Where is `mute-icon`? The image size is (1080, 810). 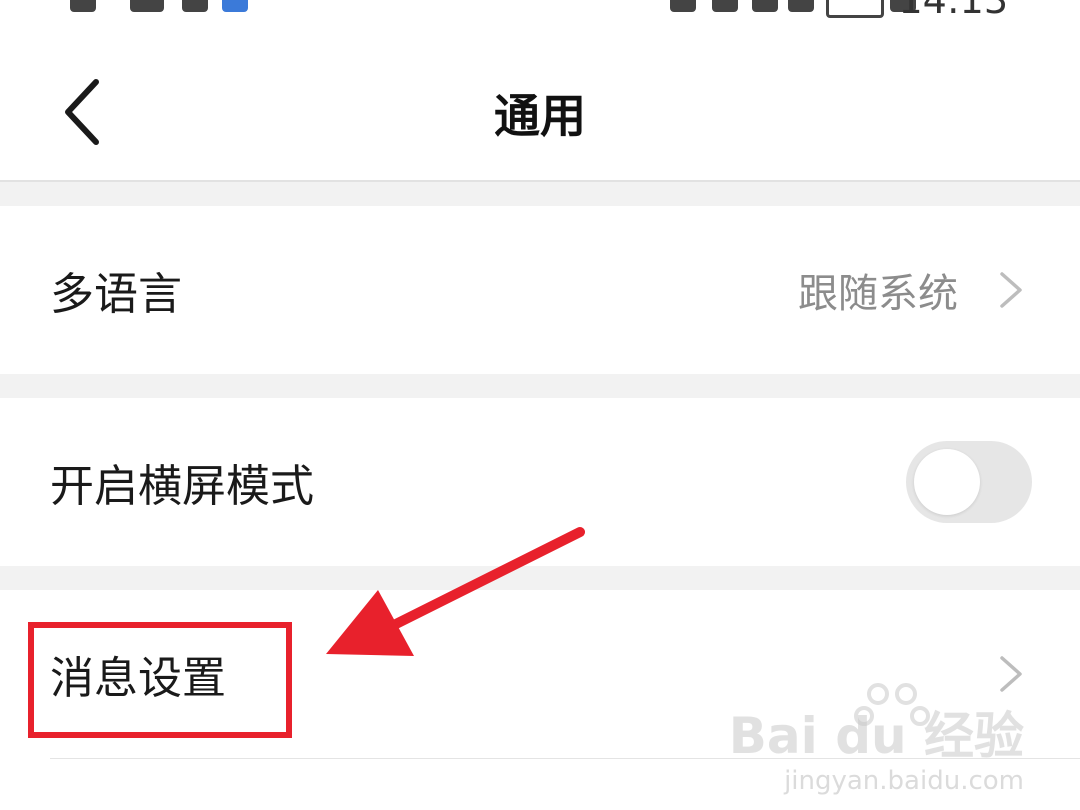 mute-icon is located at coordinates (725, 6).